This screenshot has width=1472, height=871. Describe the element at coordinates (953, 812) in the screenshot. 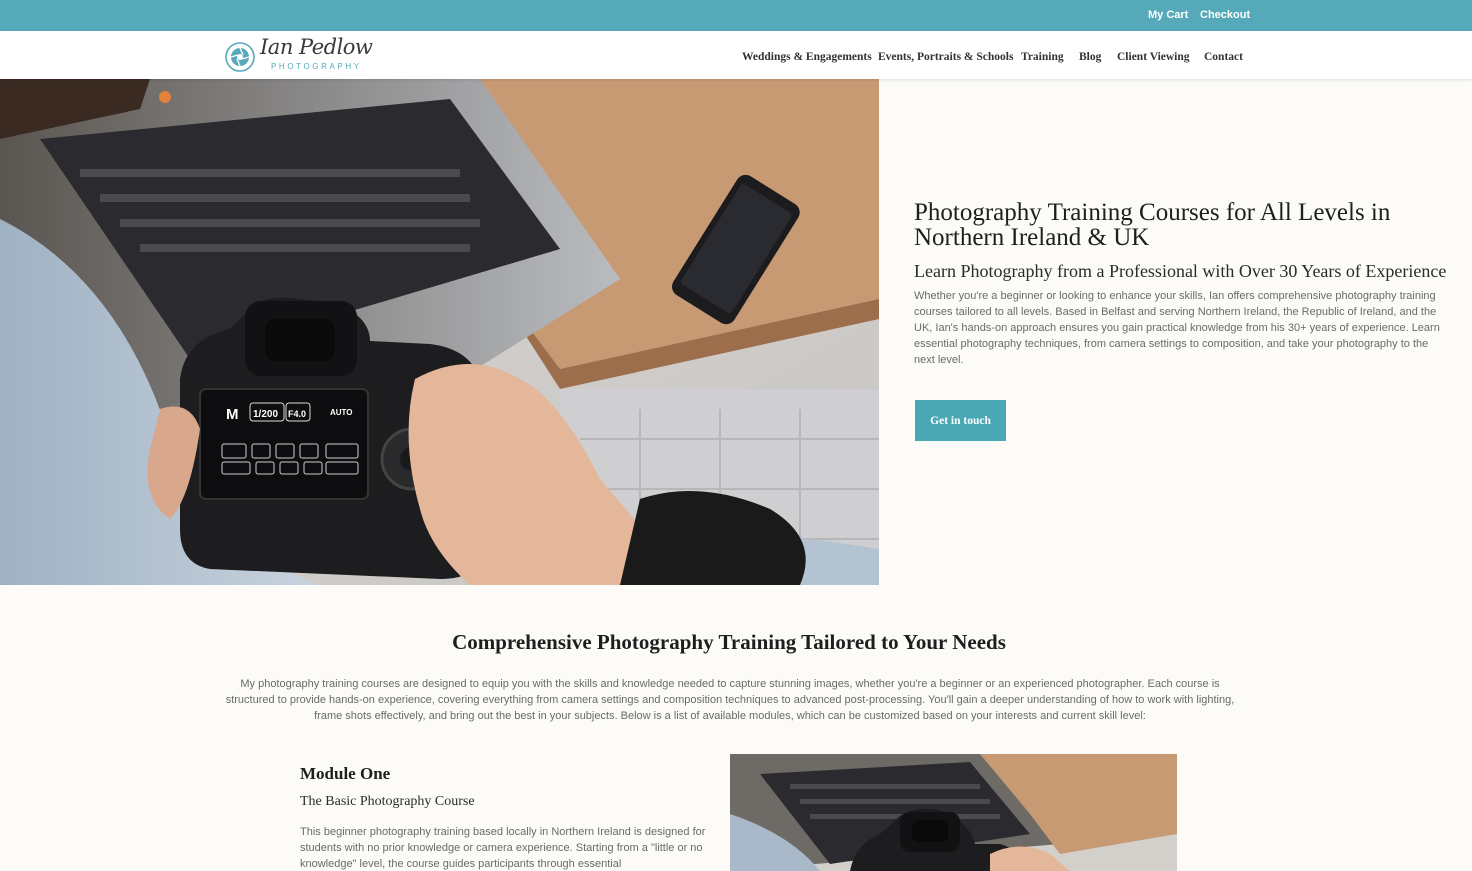

I see `module-photo-camera` at that location.